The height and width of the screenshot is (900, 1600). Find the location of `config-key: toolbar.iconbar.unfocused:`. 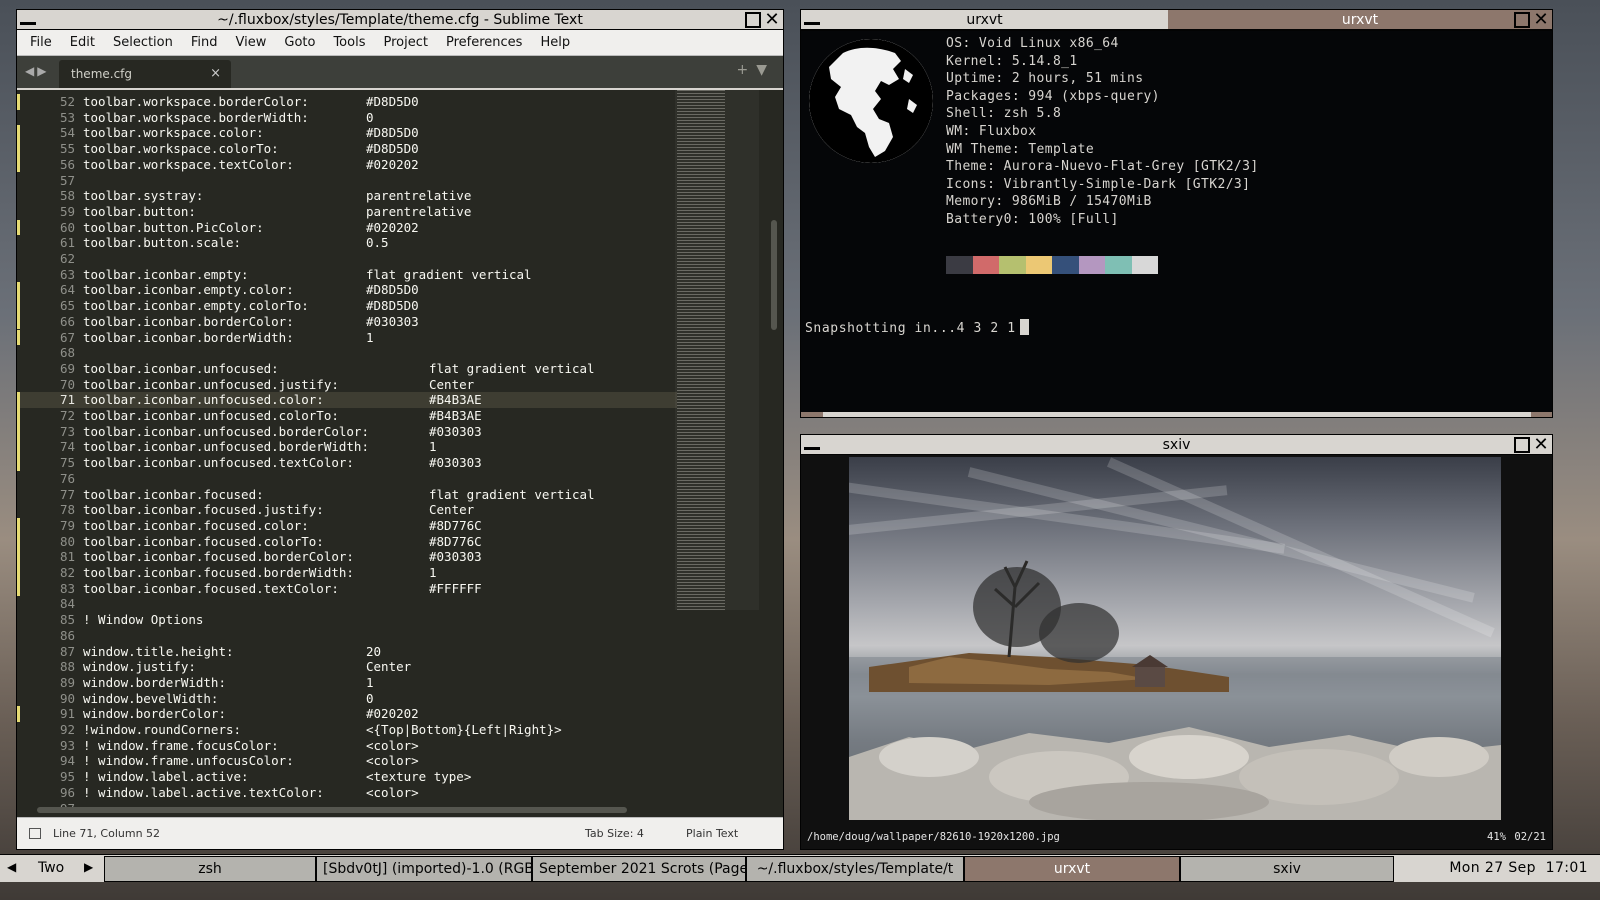

config-key: toolbar.iconbar.unfocused: is located at coordinates (181, 368).